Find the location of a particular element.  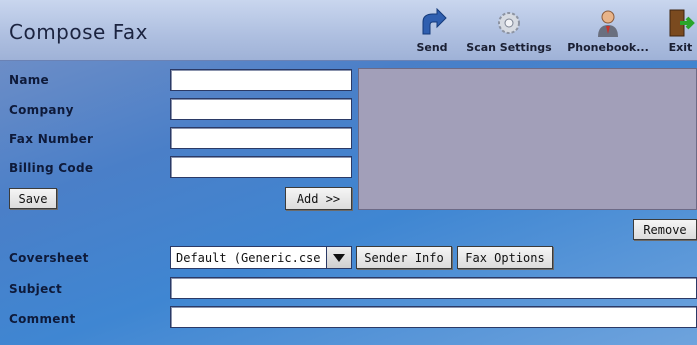

billing-code-label: Billing Code is located at coordinates (51, 168).